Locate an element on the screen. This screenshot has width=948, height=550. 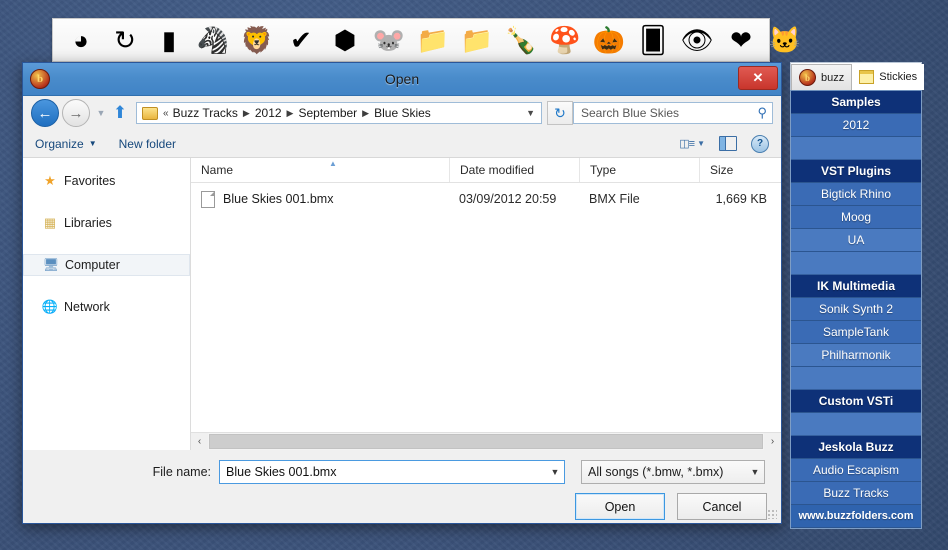
breadcrumb-buzz-tracks: Buzz Tracks is located at coordinates (205, 113).